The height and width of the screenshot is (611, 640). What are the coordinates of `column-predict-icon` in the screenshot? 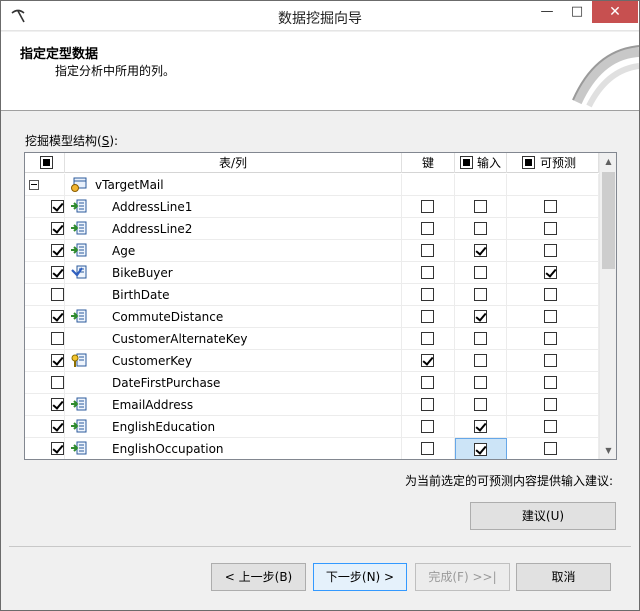 It's located at (79, 272).